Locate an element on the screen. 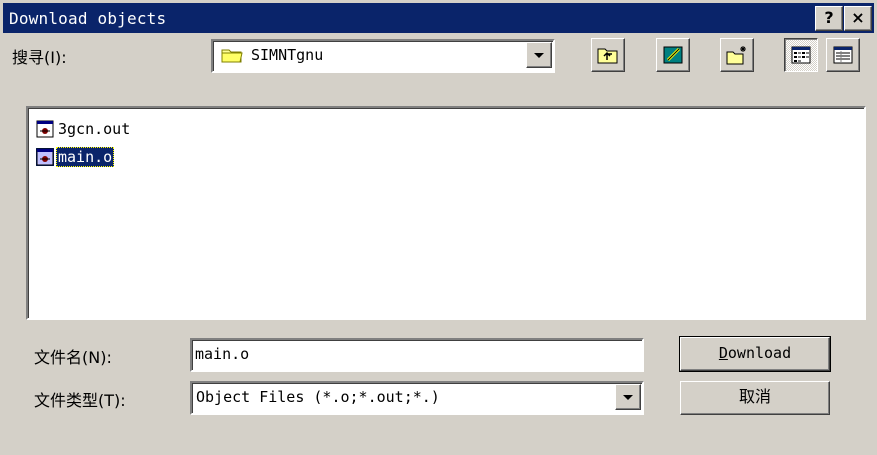  look-in-label: 搜寻(I): is located at coordinates (39, 57).